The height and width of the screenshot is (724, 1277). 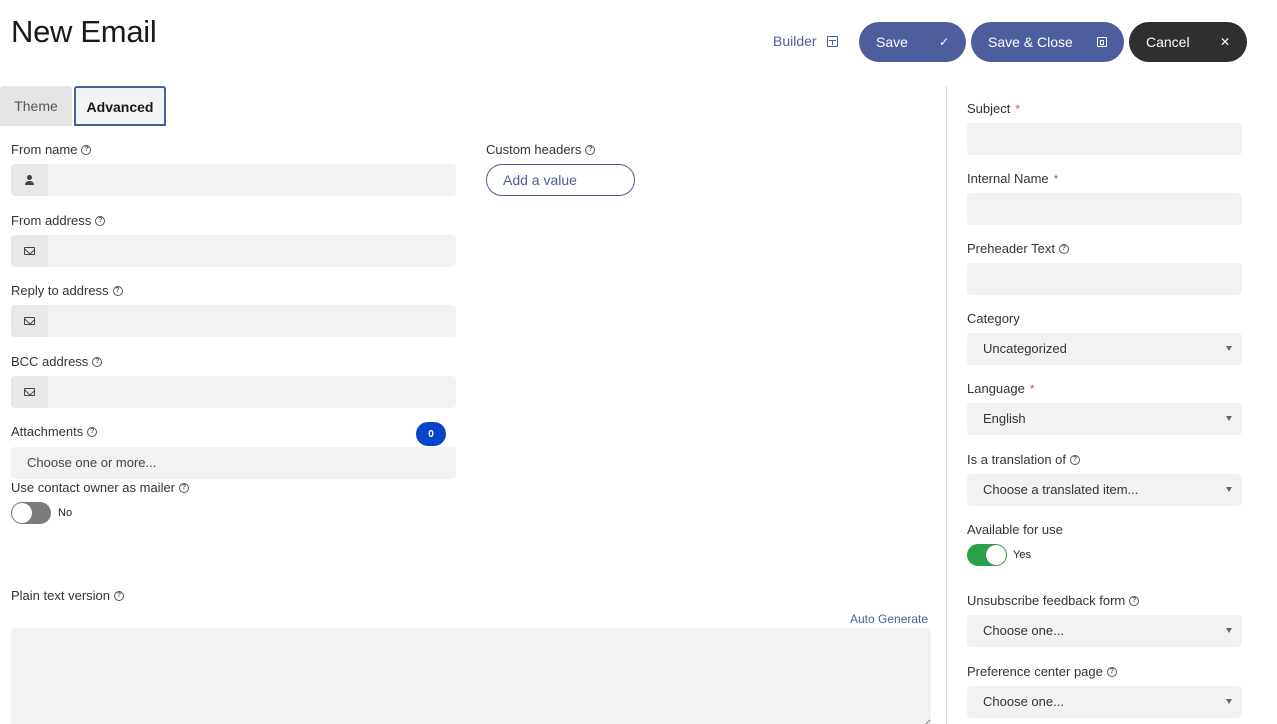 I want to click on tab-advanced: Advanced, so click(x=120, y=106).